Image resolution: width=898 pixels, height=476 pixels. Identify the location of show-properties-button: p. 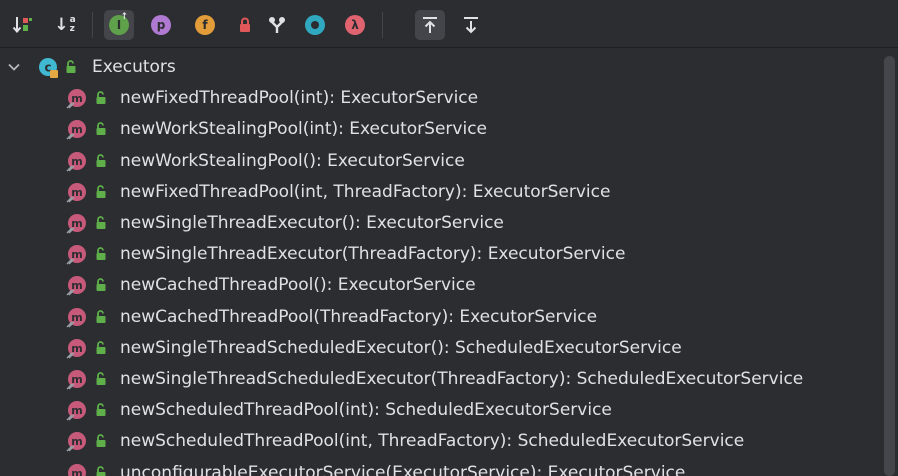
(161, 25).